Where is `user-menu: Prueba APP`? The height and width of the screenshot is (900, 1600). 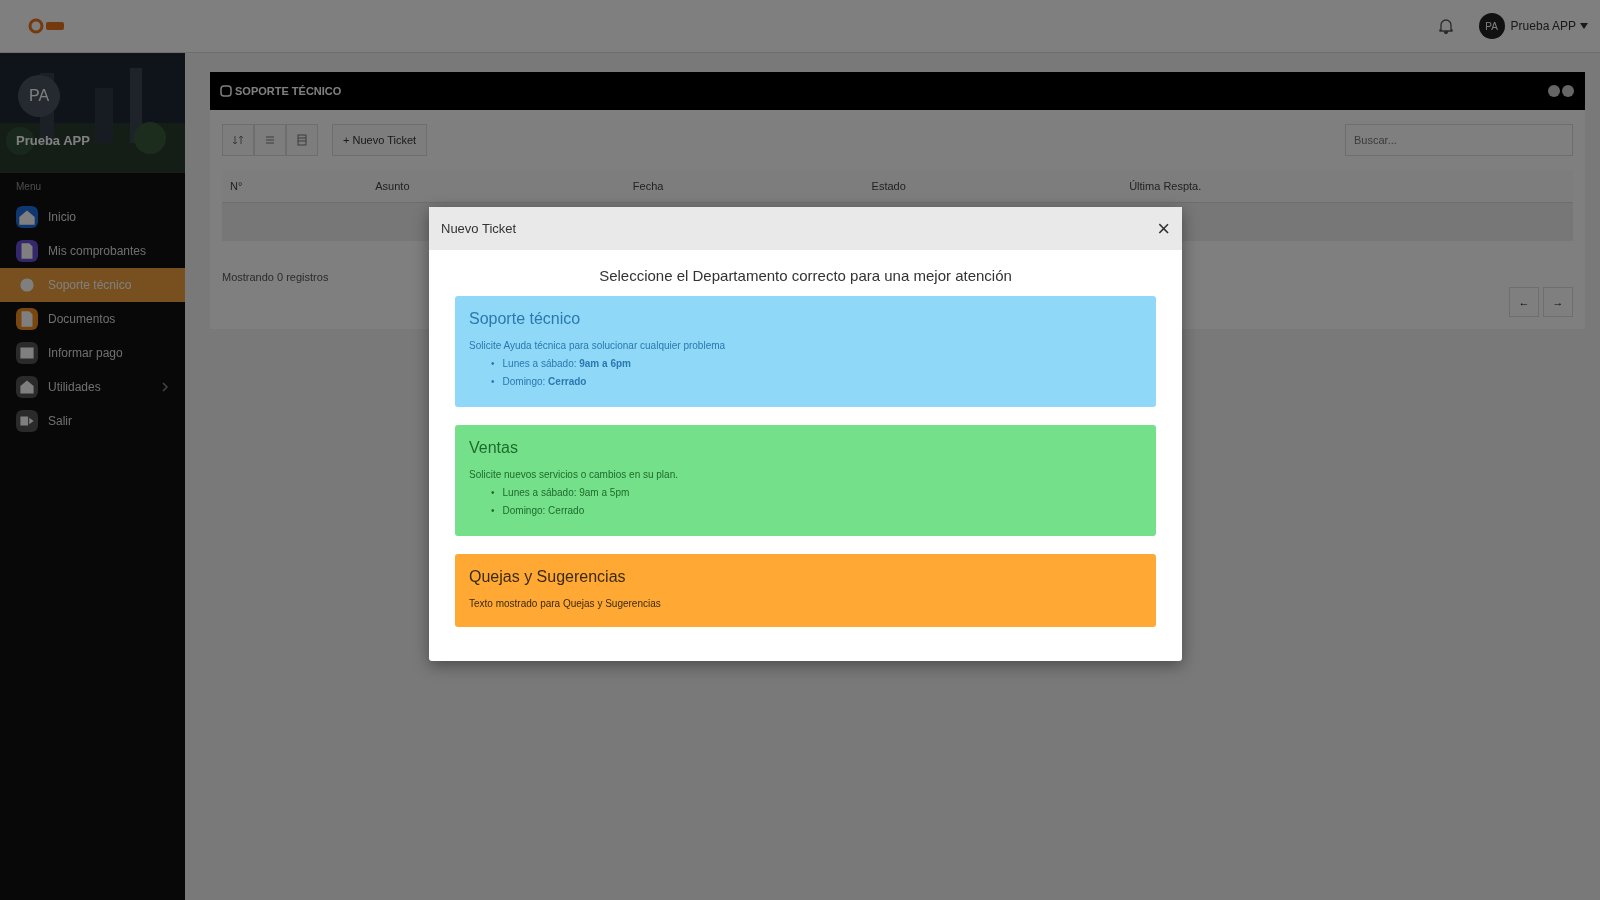 user-menu: Prueba APP is located at coordinates (1543, 26).